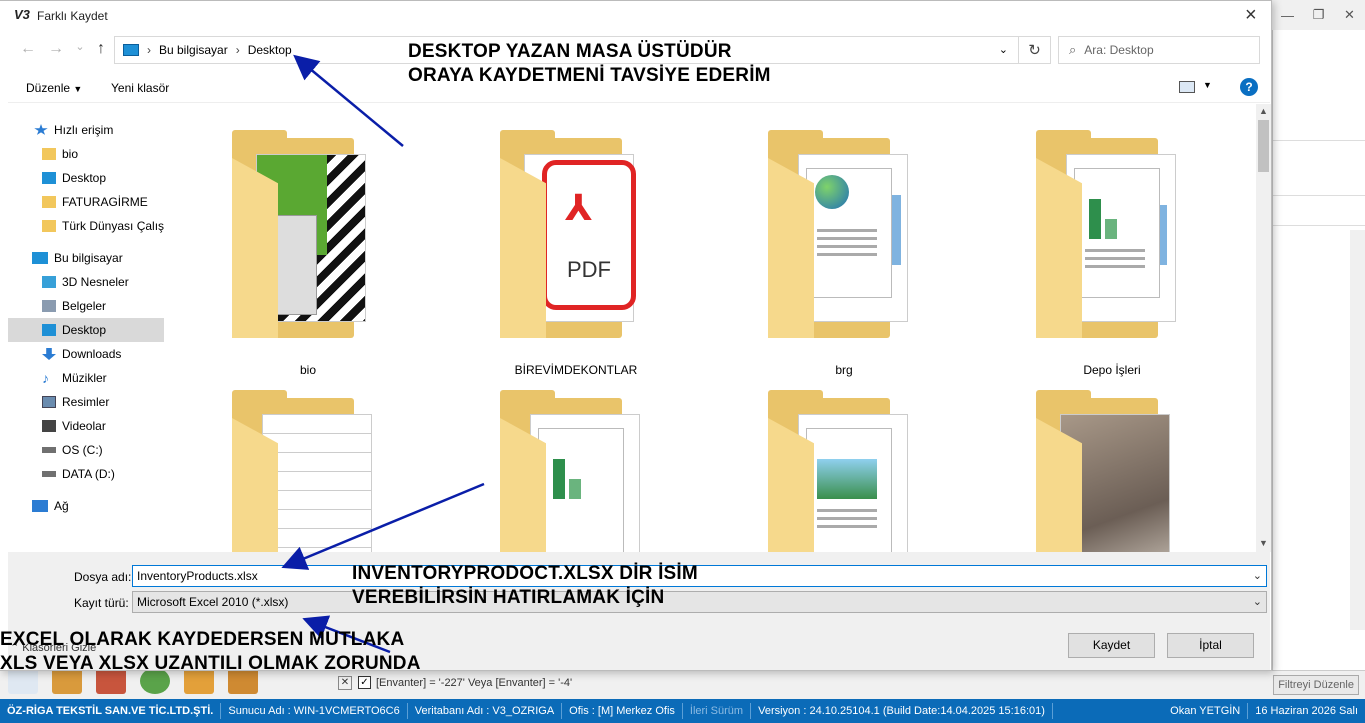 This screenshot has width=1365, height=723. Describe the element at coordinates (348, 100) in the screenshot. I see `annotation-arrow-desktop` at that location.